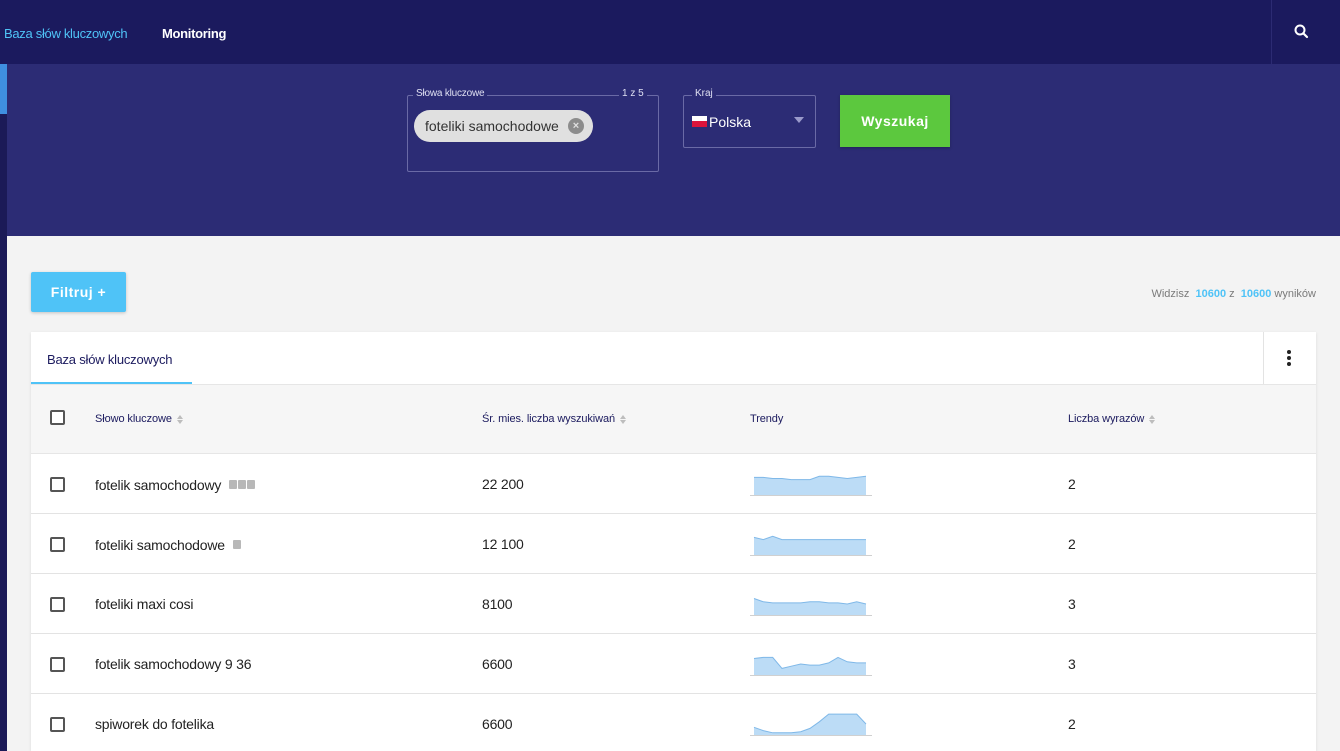 Image resolution: width=1340 pixels, height=751 pixels. What do you see at coordinates (160, 545) in the screenshot?
I see `keyword-text: foteliki samochodowe` at bounding box center [160, 545].